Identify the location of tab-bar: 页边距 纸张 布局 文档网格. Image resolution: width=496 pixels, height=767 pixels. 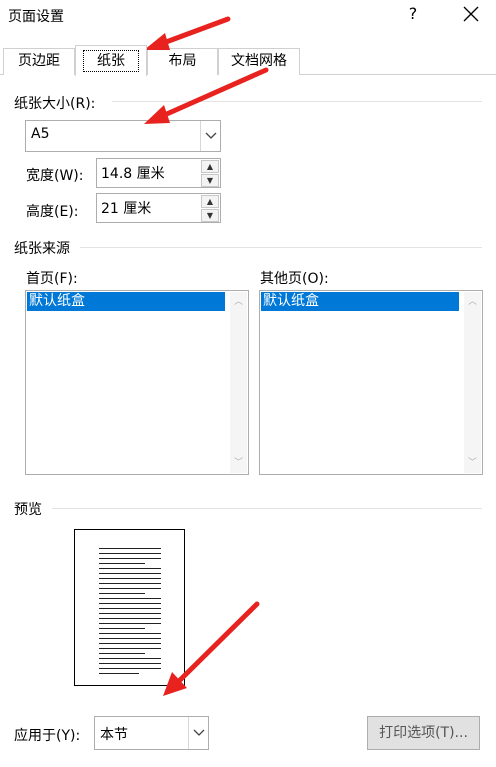
(248, 60).